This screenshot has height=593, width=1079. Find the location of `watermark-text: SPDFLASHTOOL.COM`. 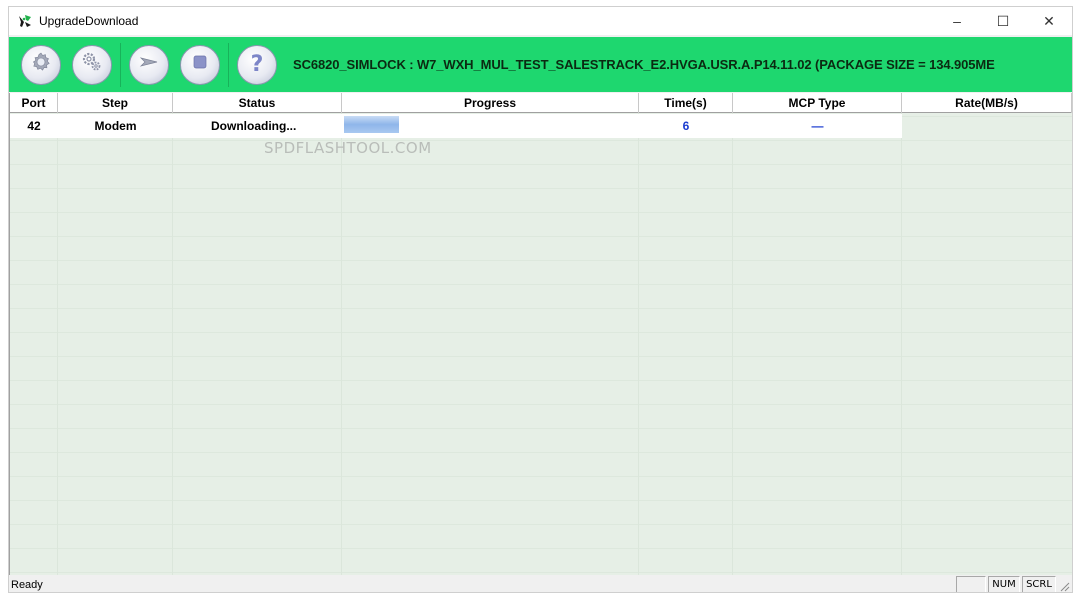

watermark-text: SPDFLASHTOOL.COM is located at coordinates (348, 148).